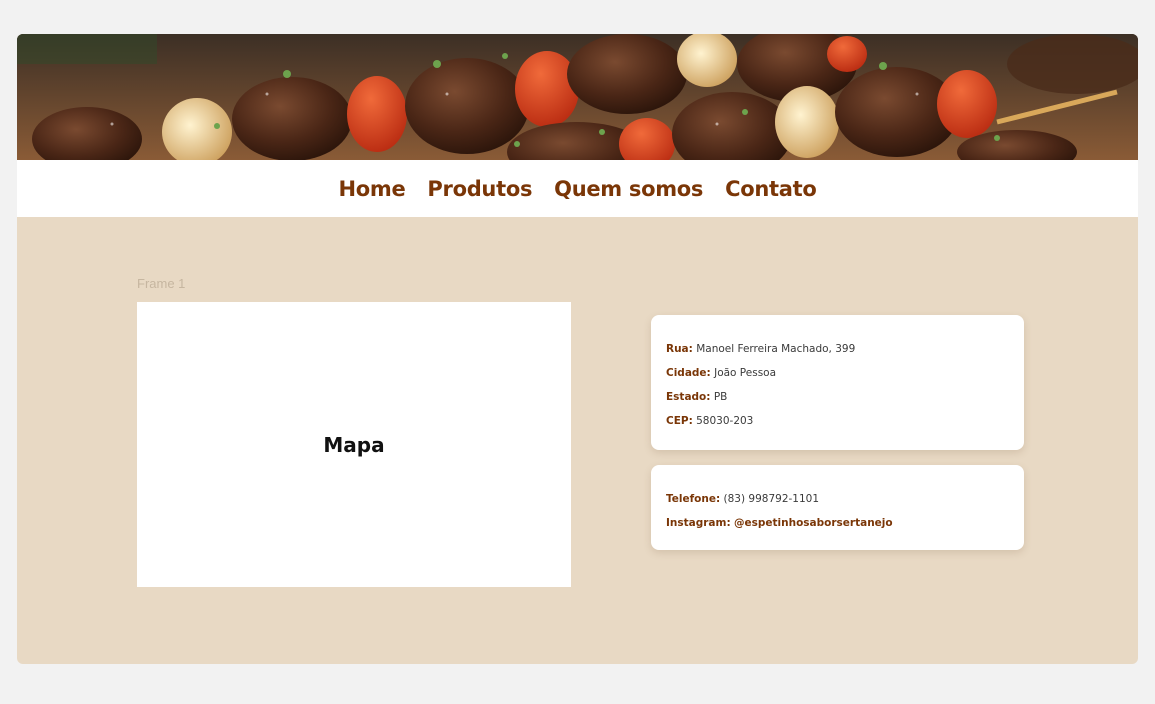 The height and width of the screenshot is (704, 1155). Describe the element at coordinates (837, 373) in the screenshot. I see `city-row: Cidade: João Pessoa` at that location.